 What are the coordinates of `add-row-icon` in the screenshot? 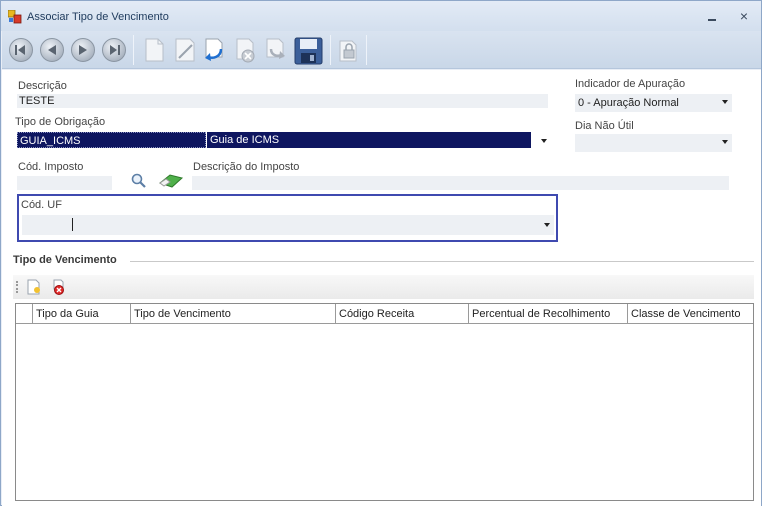 It's located at (34, 287).